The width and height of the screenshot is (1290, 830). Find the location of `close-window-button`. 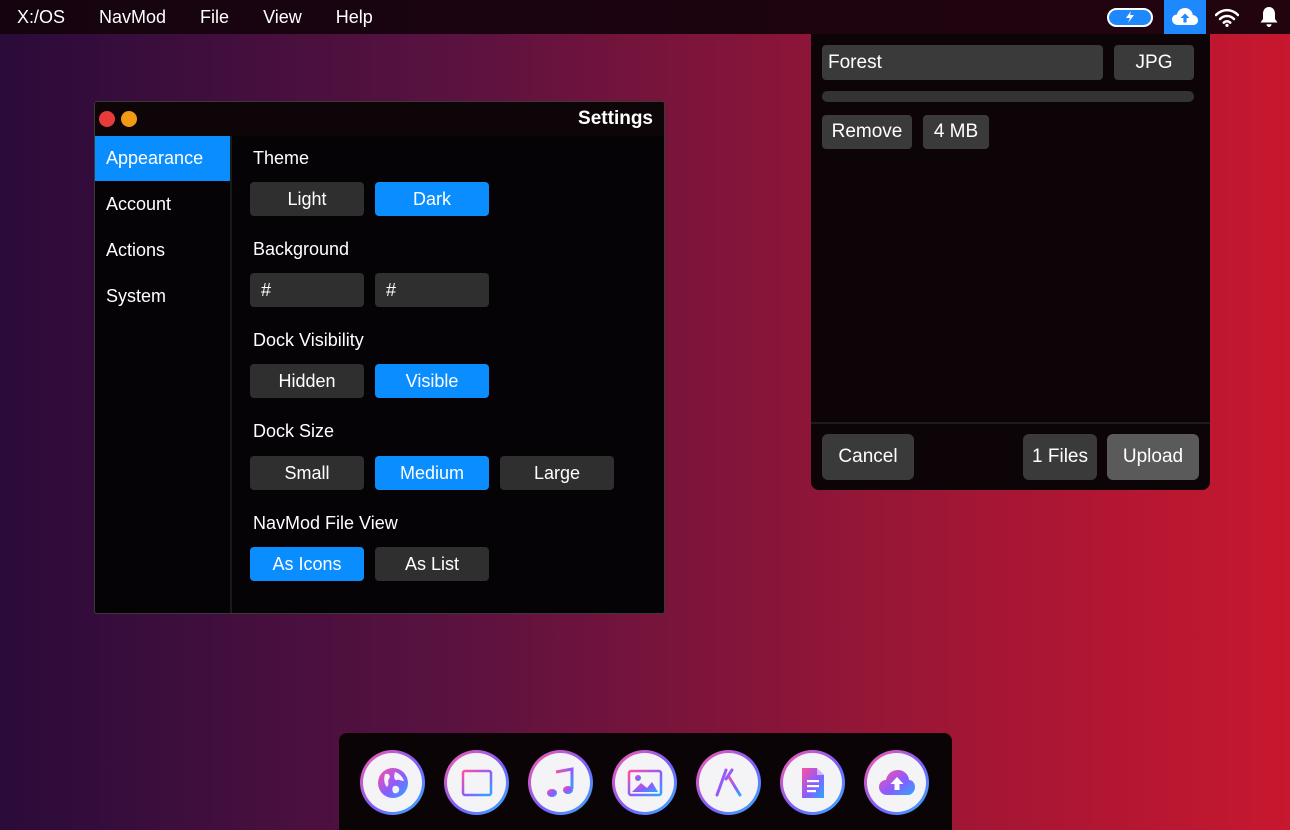

close-window-button is located at coordinates (107, 119).